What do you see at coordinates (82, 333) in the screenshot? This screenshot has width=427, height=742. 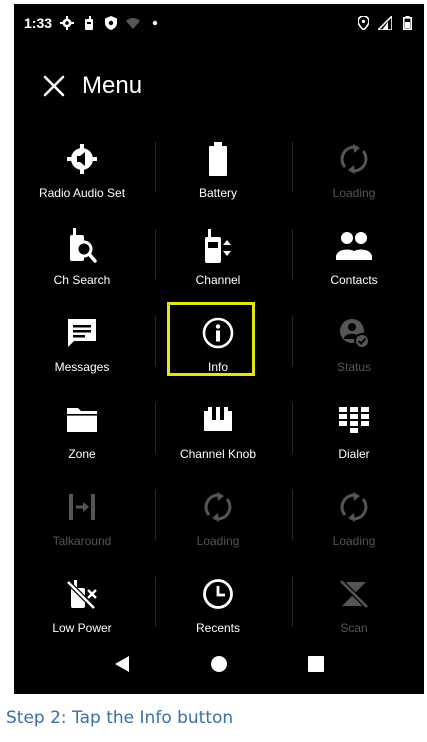 I see `message-icon` at bounding box center [82, 333].